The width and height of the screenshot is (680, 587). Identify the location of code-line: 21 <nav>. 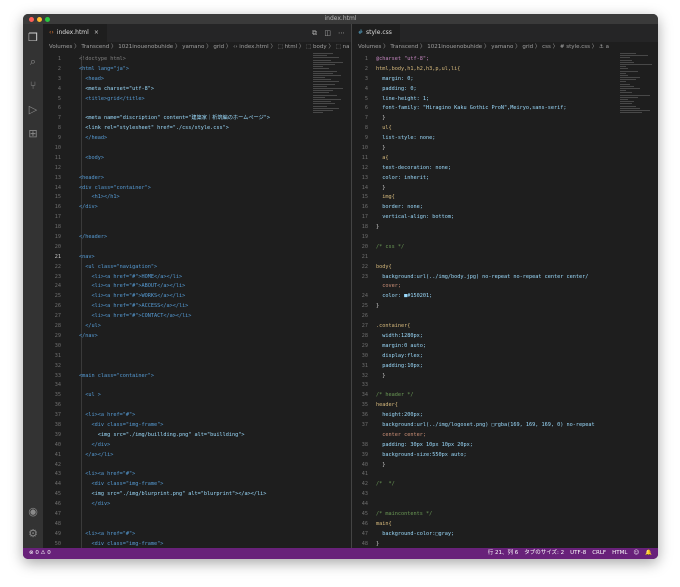
(197, 257).